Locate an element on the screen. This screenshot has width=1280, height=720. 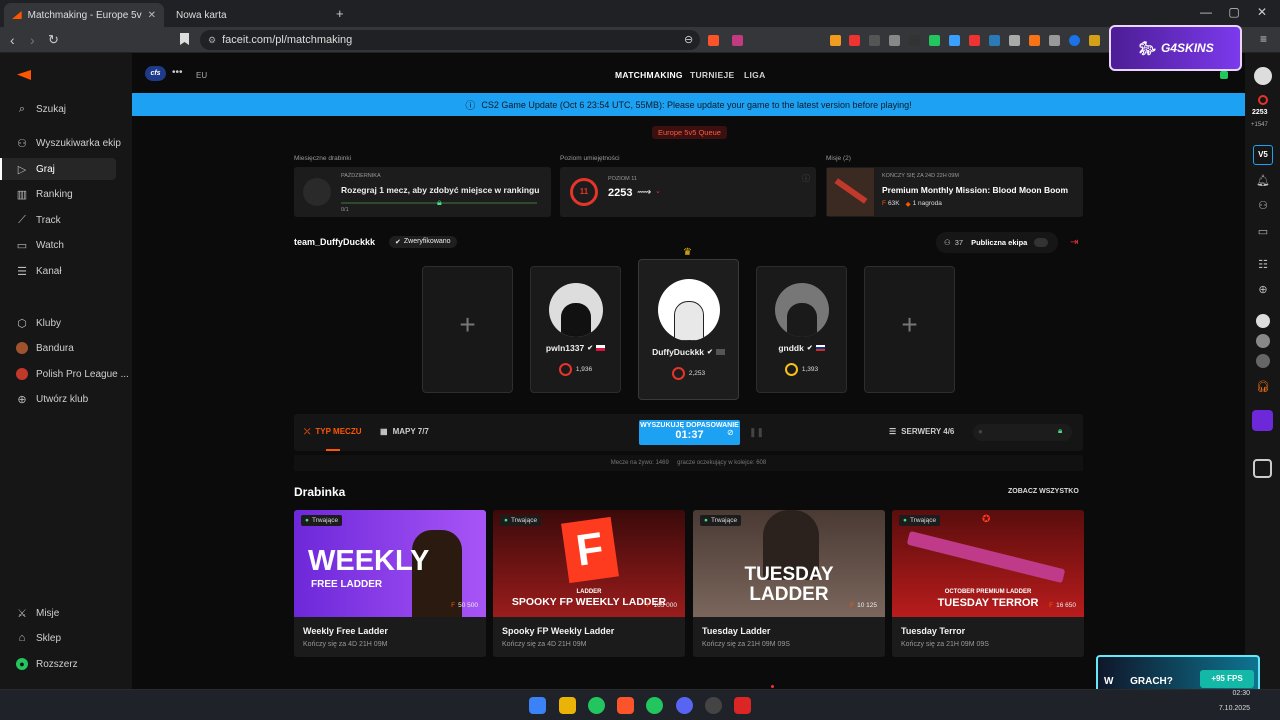
brave-rewards-icon is located at coordinates (737, 40).